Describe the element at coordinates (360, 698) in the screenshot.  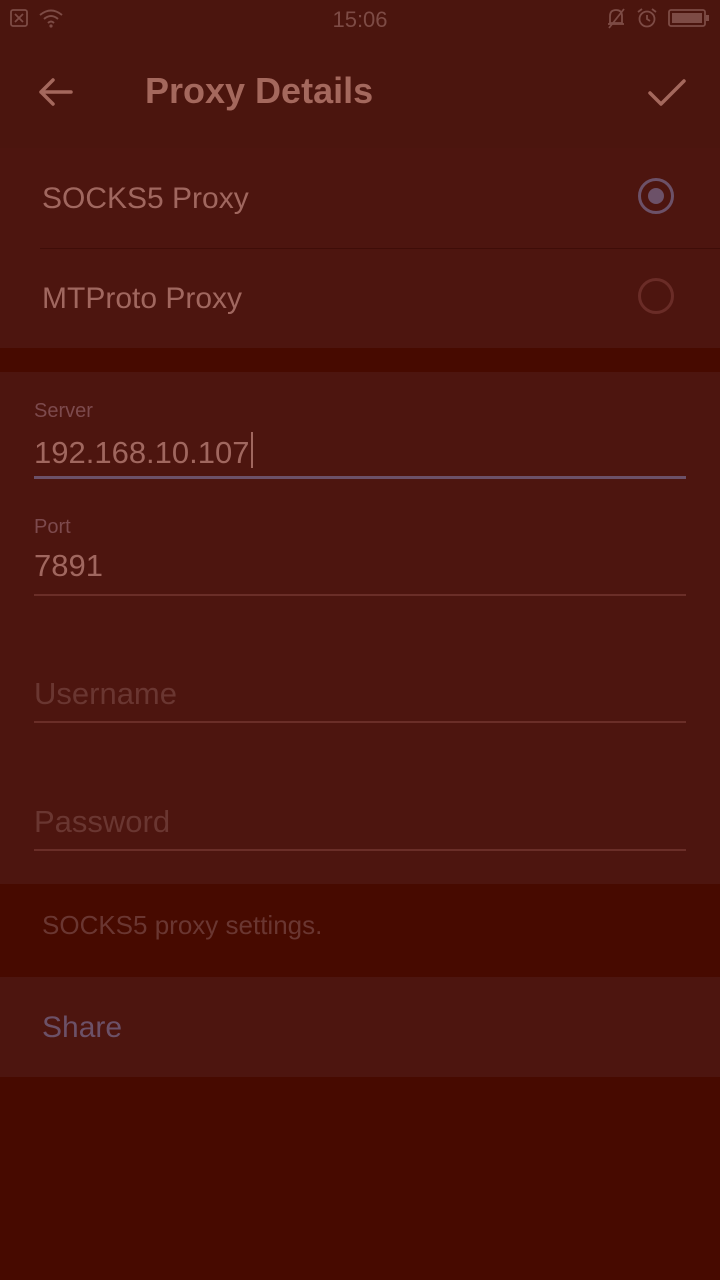
I see `username-field: Username` at that location.